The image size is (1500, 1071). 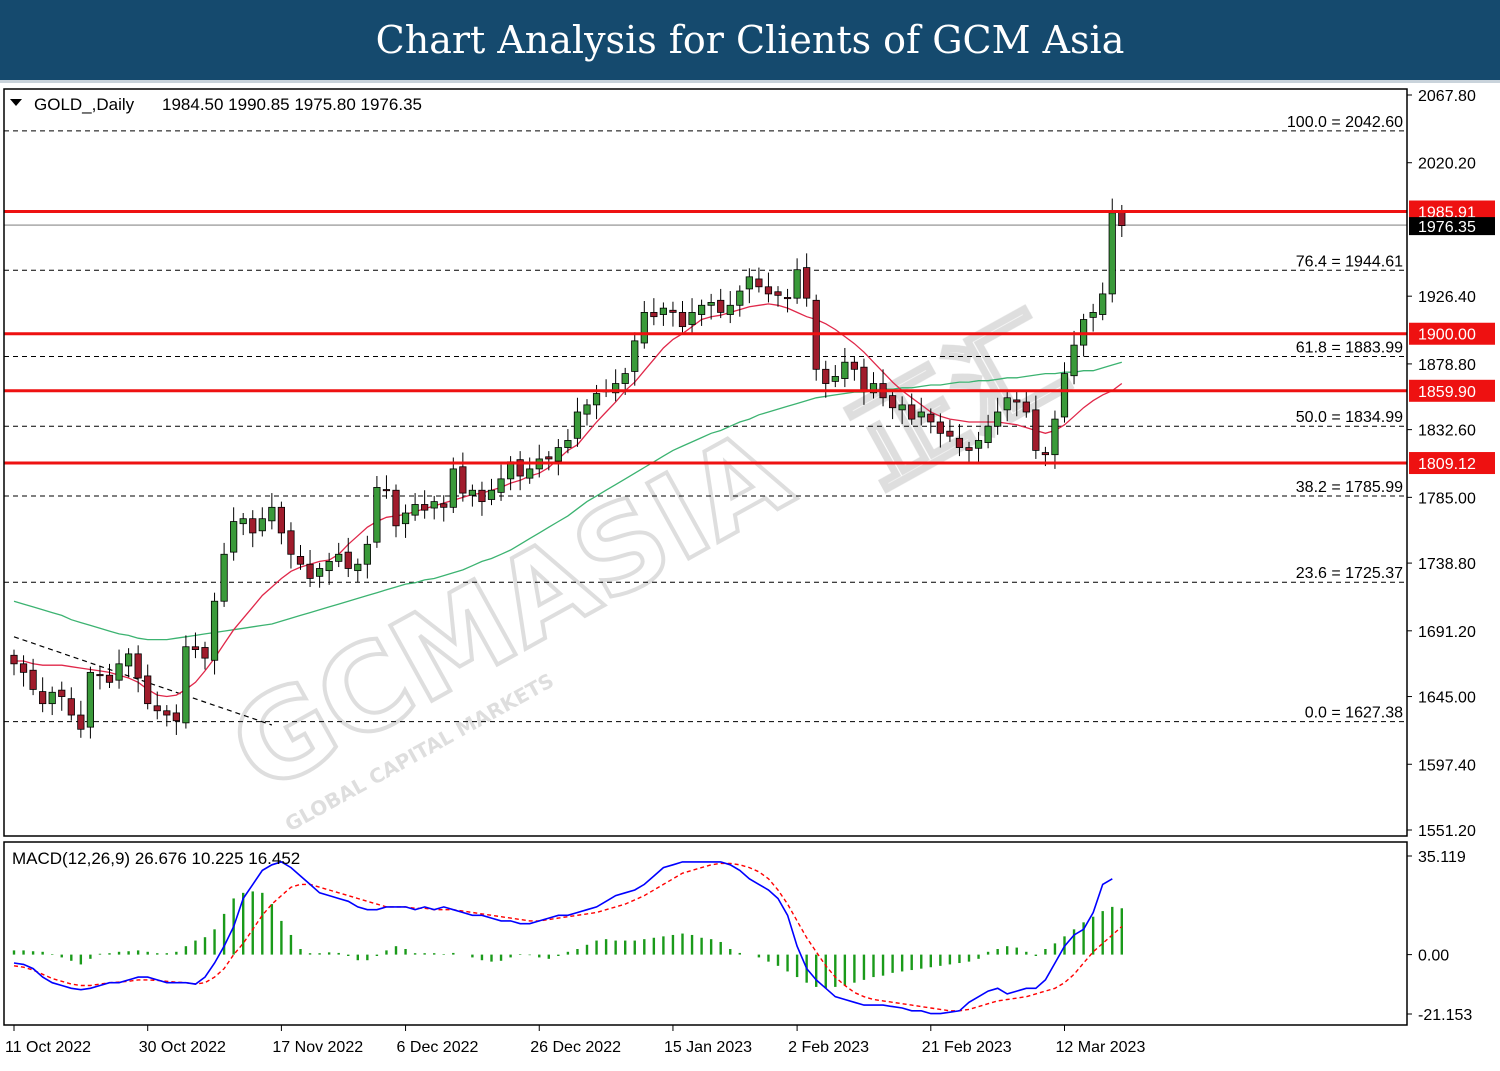 What do you see at coordinates (708, 1047) in the screenshot?
I see `x-tick-label: 15 Jan 2023` at bounding box center [708, 1047].